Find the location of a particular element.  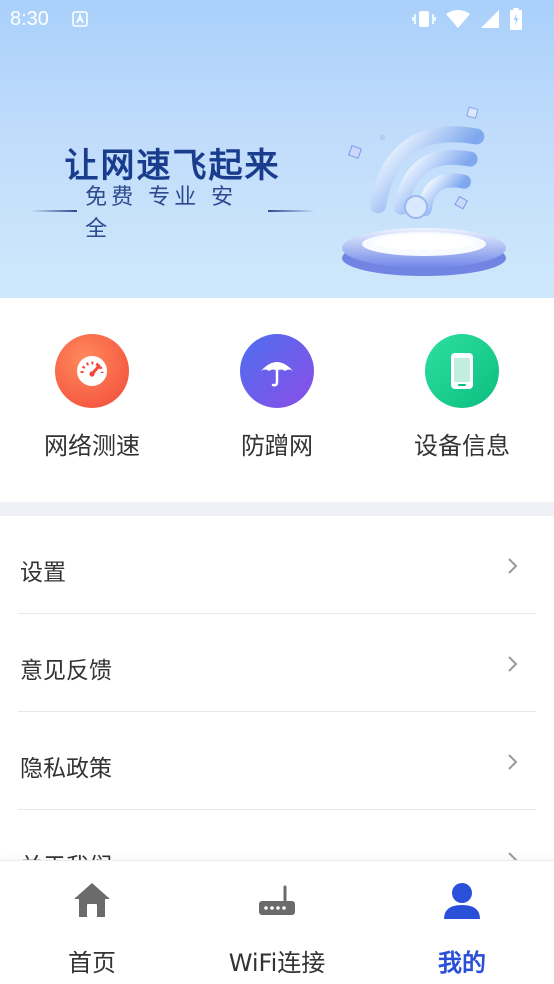

user-icon is located at coordinates (462, 901).